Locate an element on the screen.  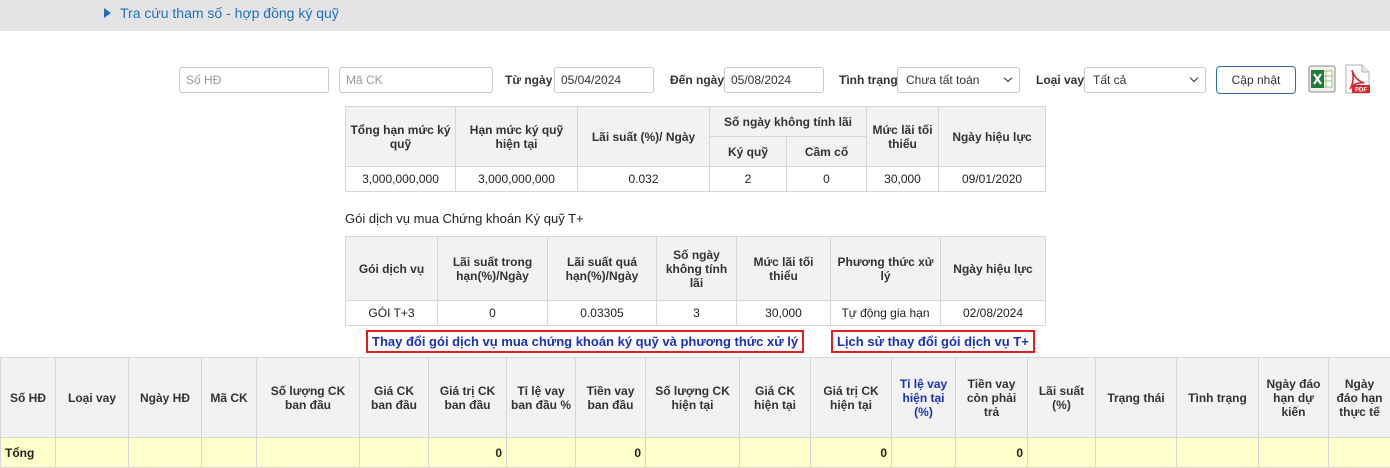
column-header: Ngày đáo hạn thực tế is located at coordinates (1359, 398).